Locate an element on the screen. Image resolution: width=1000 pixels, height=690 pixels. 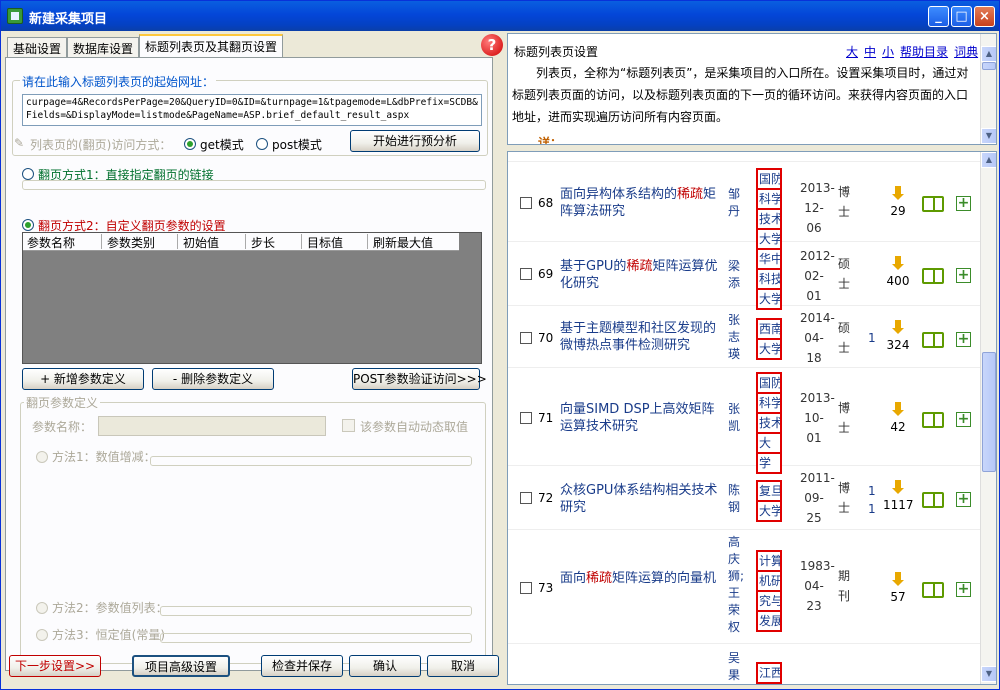
row-downloads: 29 is located at coordinates (898, 202).